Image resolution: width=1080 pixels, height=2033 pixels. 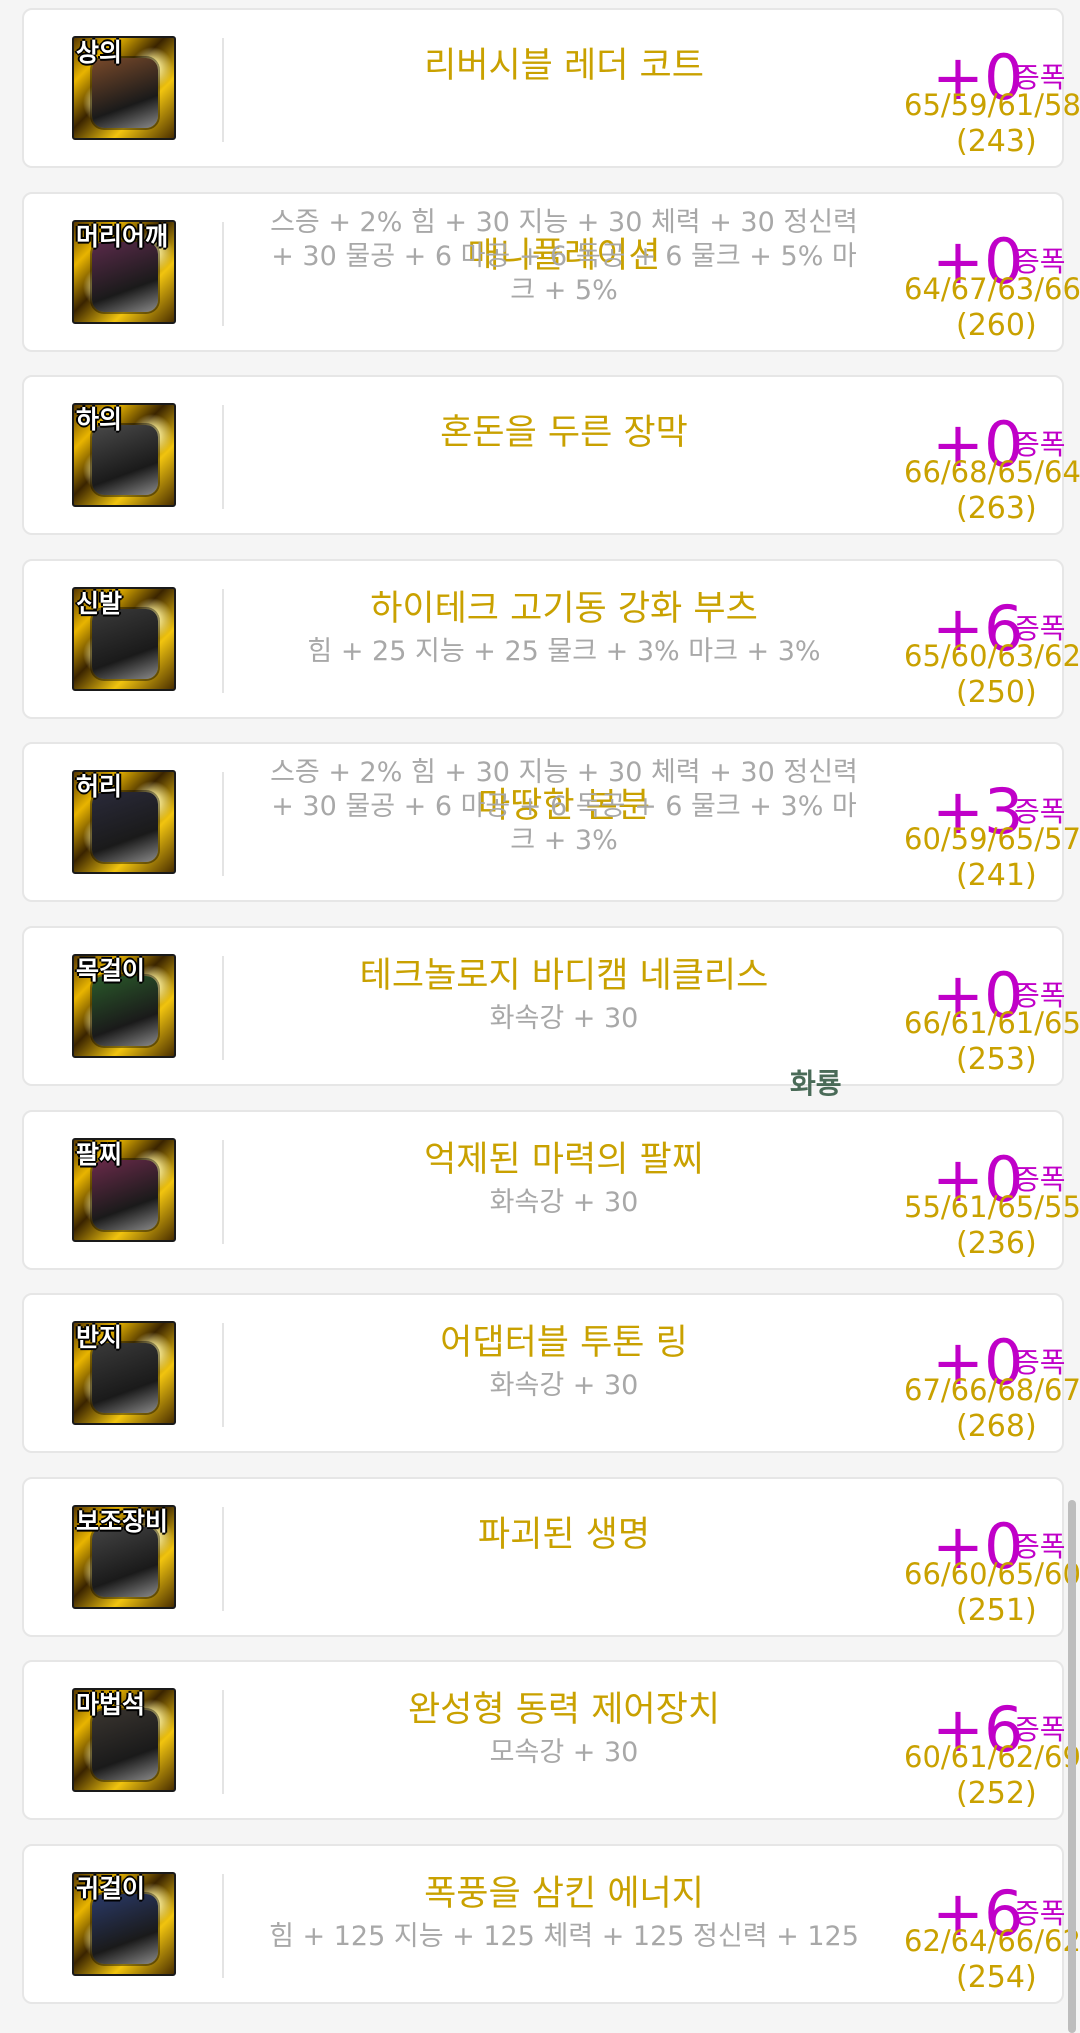 I want to click on equipment-row: 하의 혼돈을 두른 장막 +0 증폭 66/68/65/64 (263), so click(x=551, y=455).